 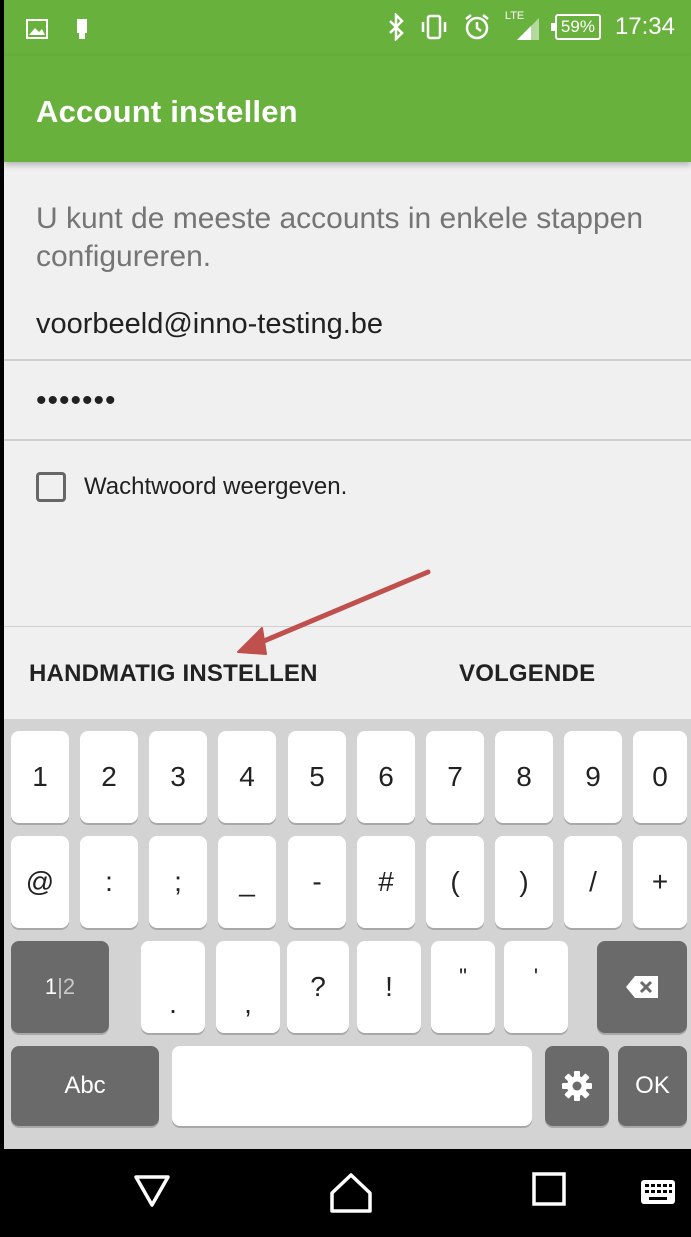 I want to click on key-open-paren: (, so click(x=455, y=882).